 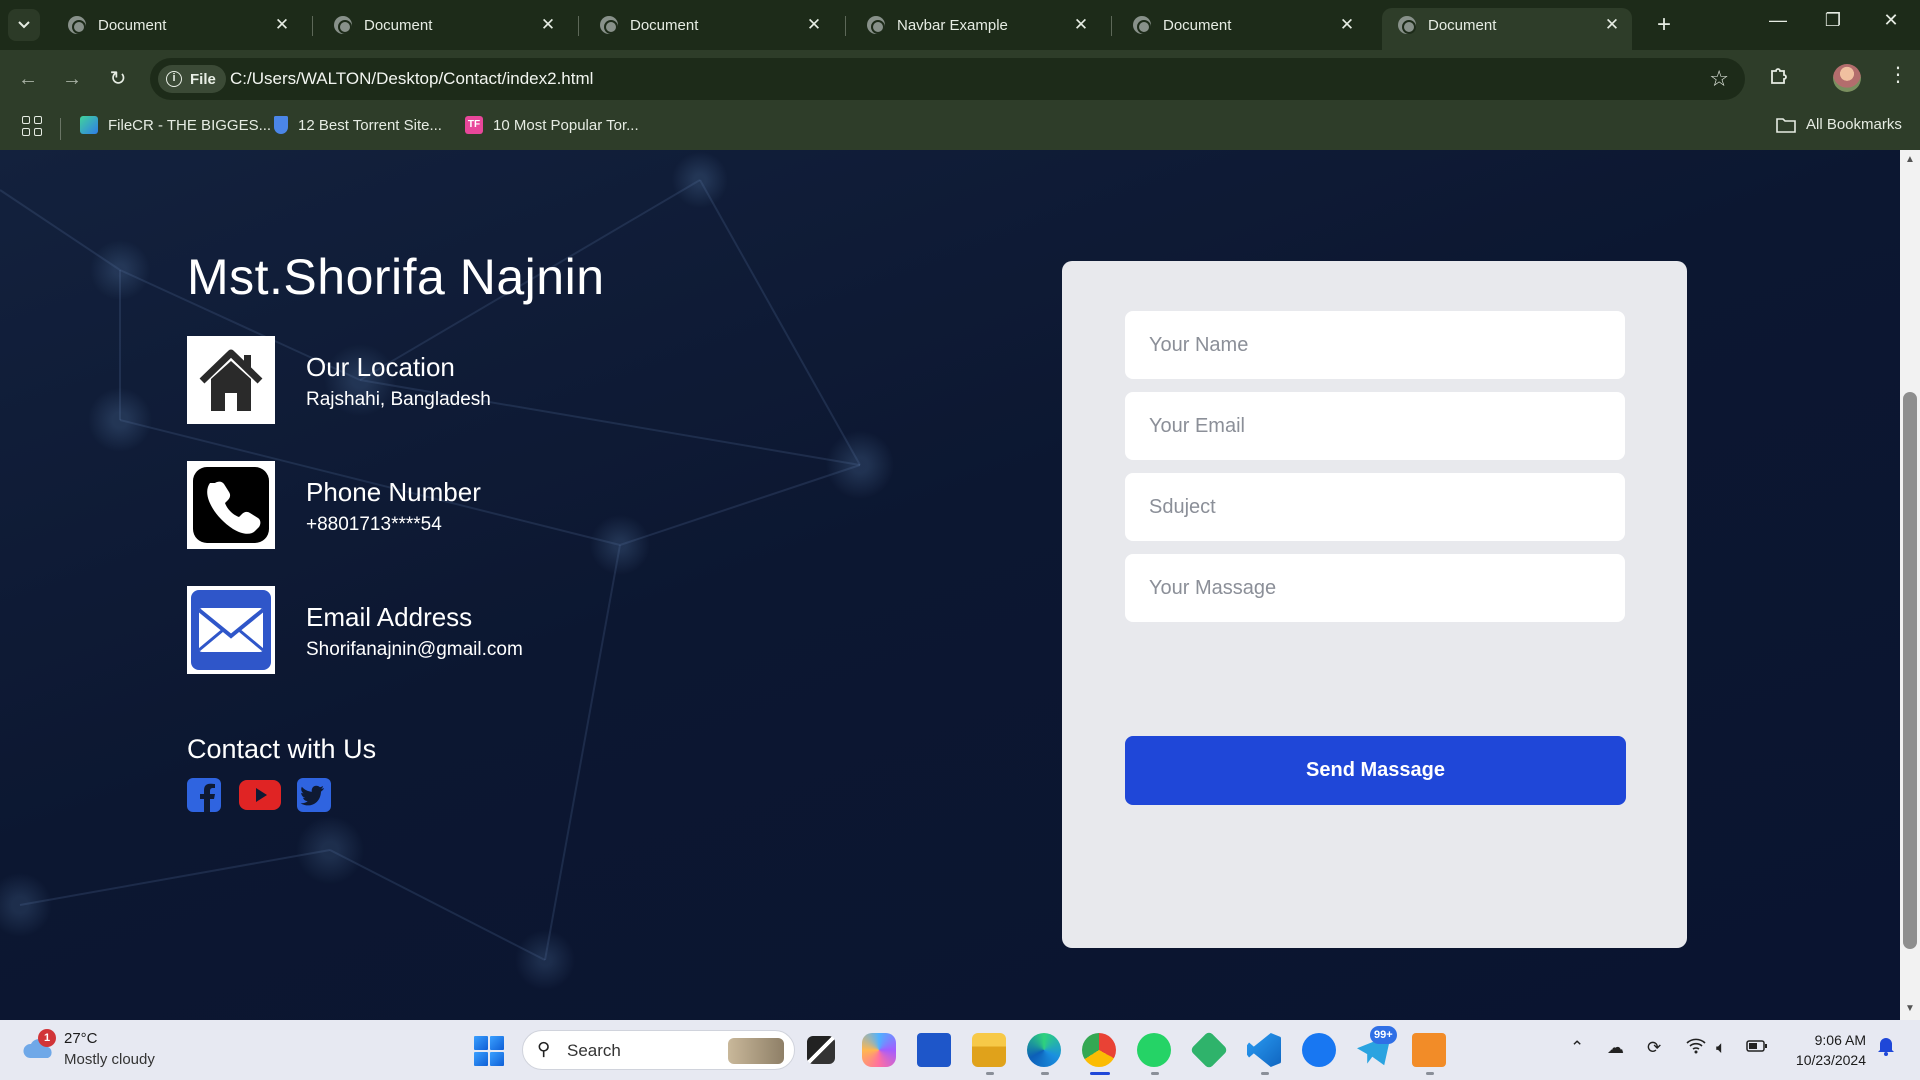 What do you see at coordinates (1375, 507) in the screenshot?
I see `subject-input` at bounding box center [1375, 507].